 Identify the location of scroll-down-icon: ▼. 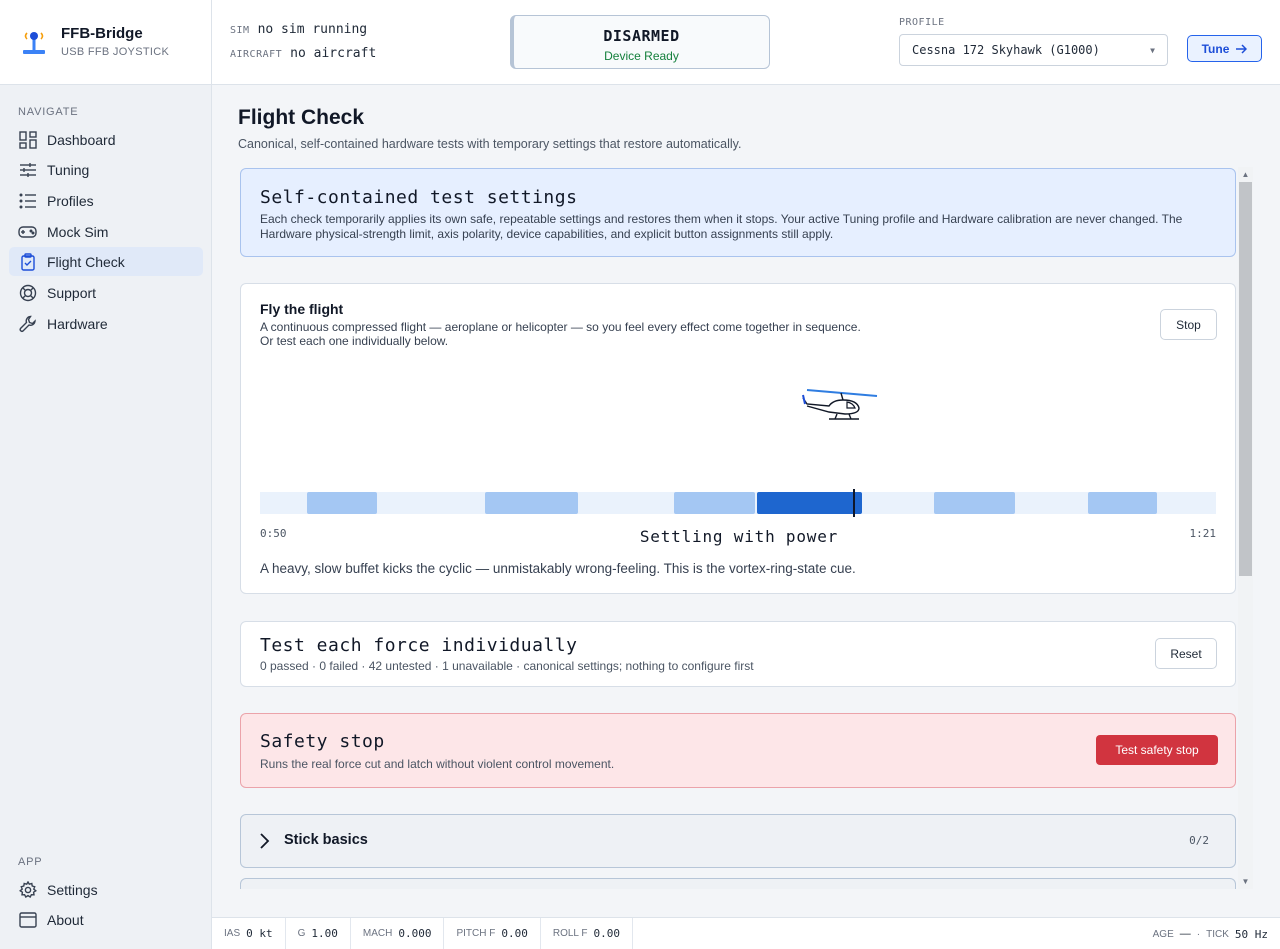
(1245, 881).